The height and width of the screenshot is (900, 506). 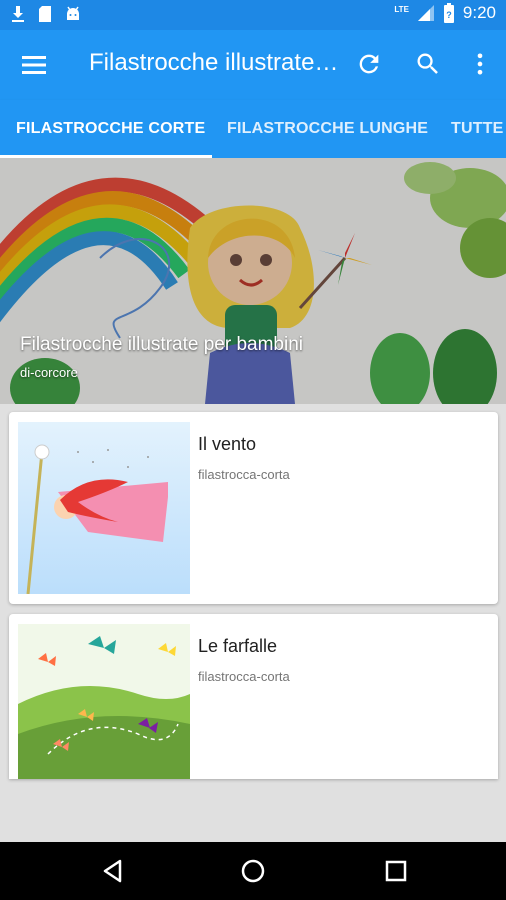 What do you see at coordinates (18, 14) in the screenshot?
I see `download-icon` at bounding box center [18, 14].